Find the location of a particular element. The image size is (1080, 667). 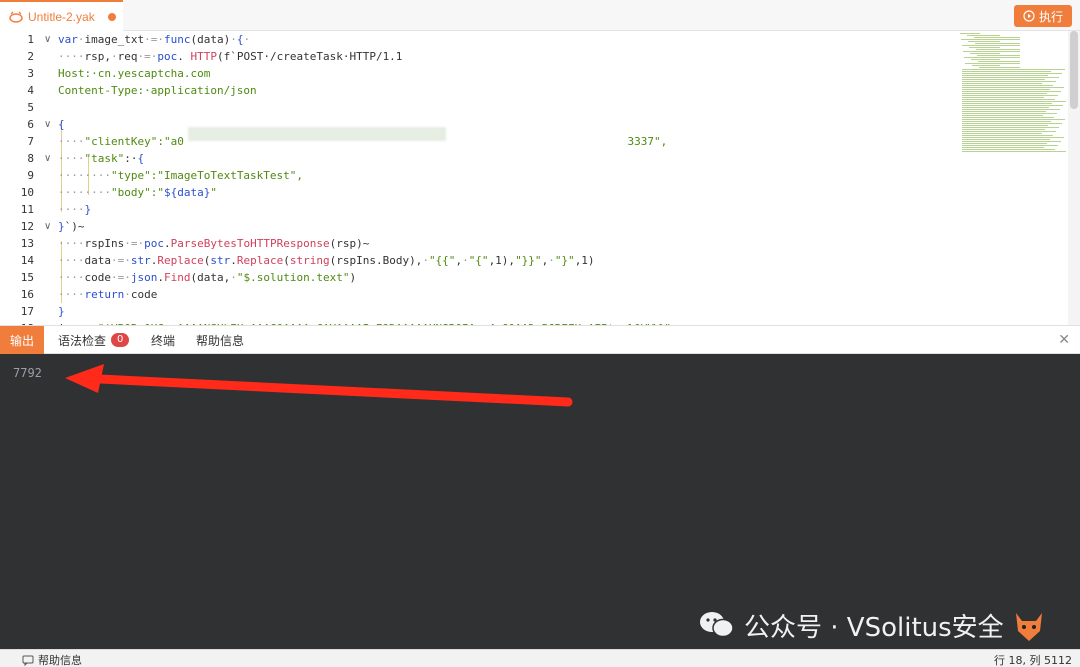

code-token: "body":" is located at coordinates (137, 192).